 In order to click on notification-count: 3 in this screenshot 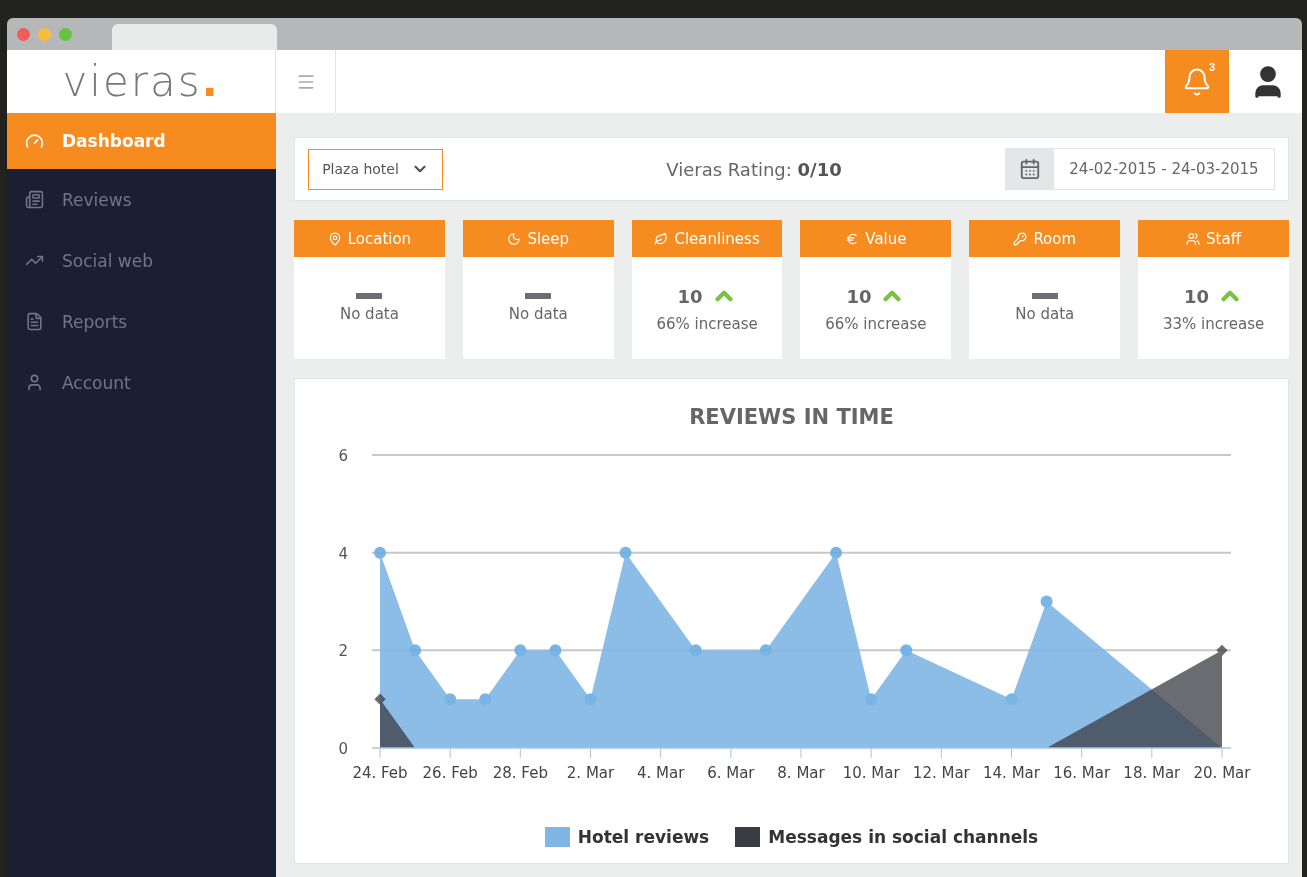, I will do `click(1211, 67)`.